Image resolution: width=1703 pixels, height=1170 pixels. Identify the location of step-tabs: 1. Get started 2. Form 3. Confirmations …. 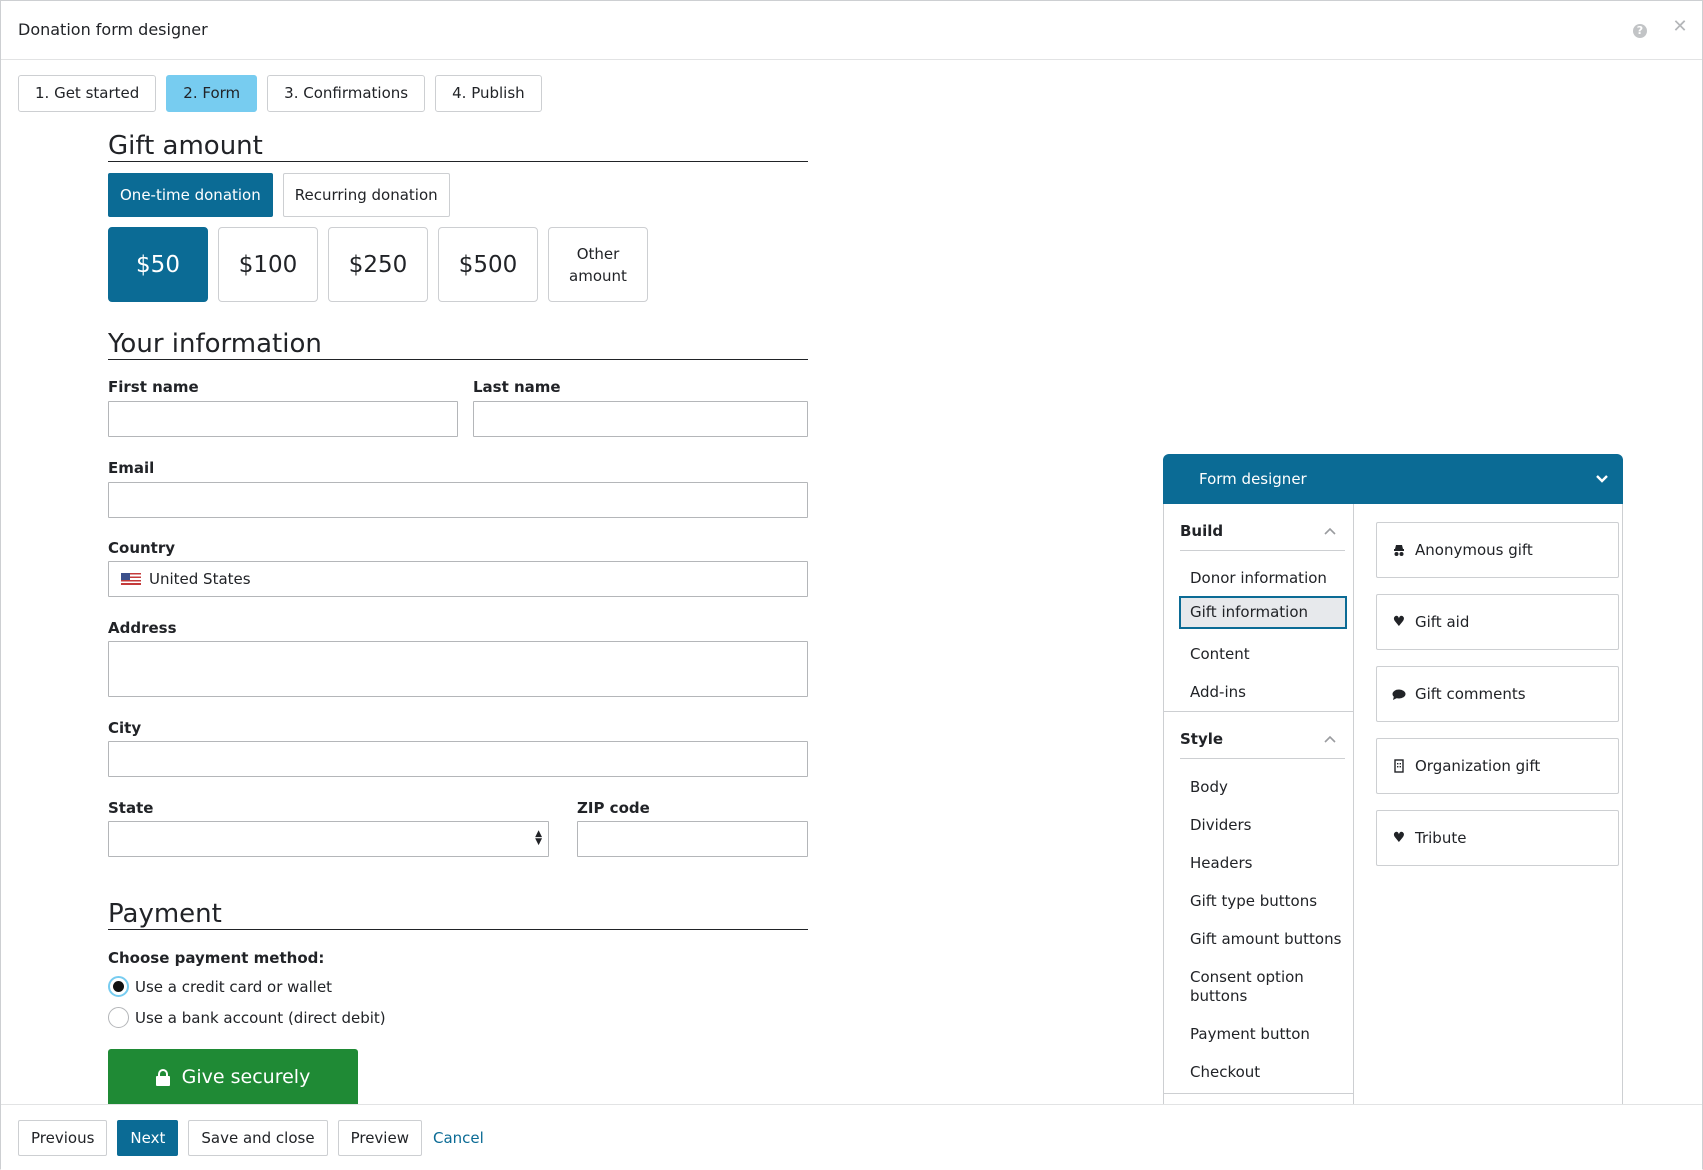
(280, 93).